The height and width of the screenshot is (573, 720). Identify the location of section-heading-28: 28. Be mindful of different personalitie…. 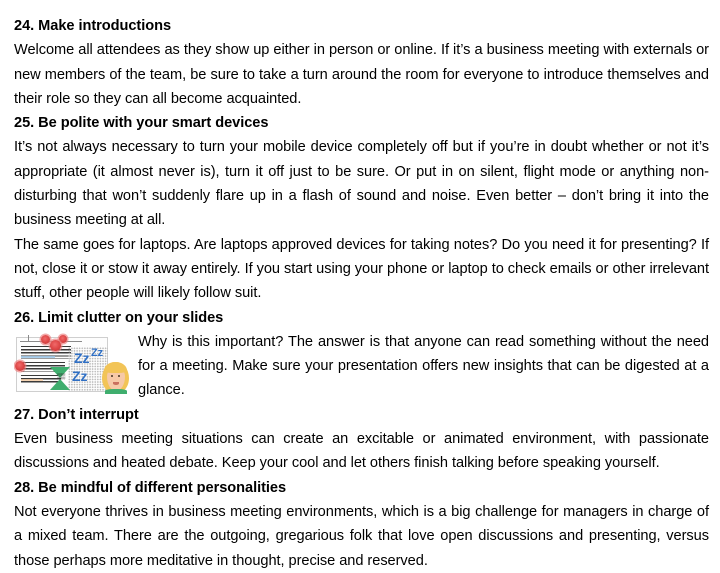
(150, 487).